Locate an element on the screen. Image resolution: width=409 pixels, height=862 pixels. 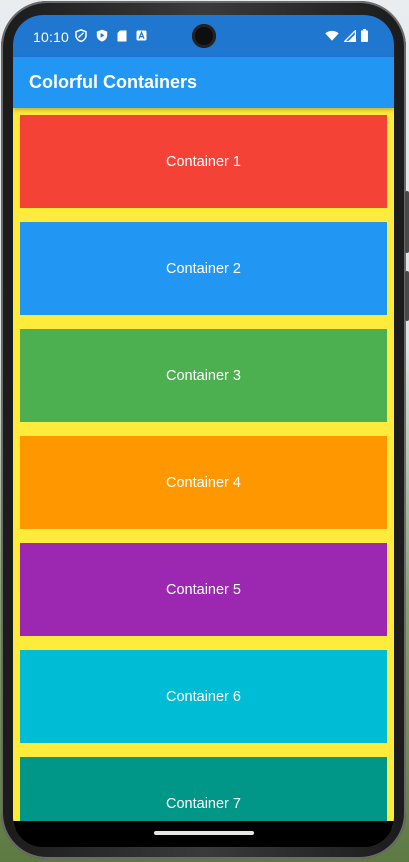
color-container-7: Container 7 is located at coordinates (203, 793).